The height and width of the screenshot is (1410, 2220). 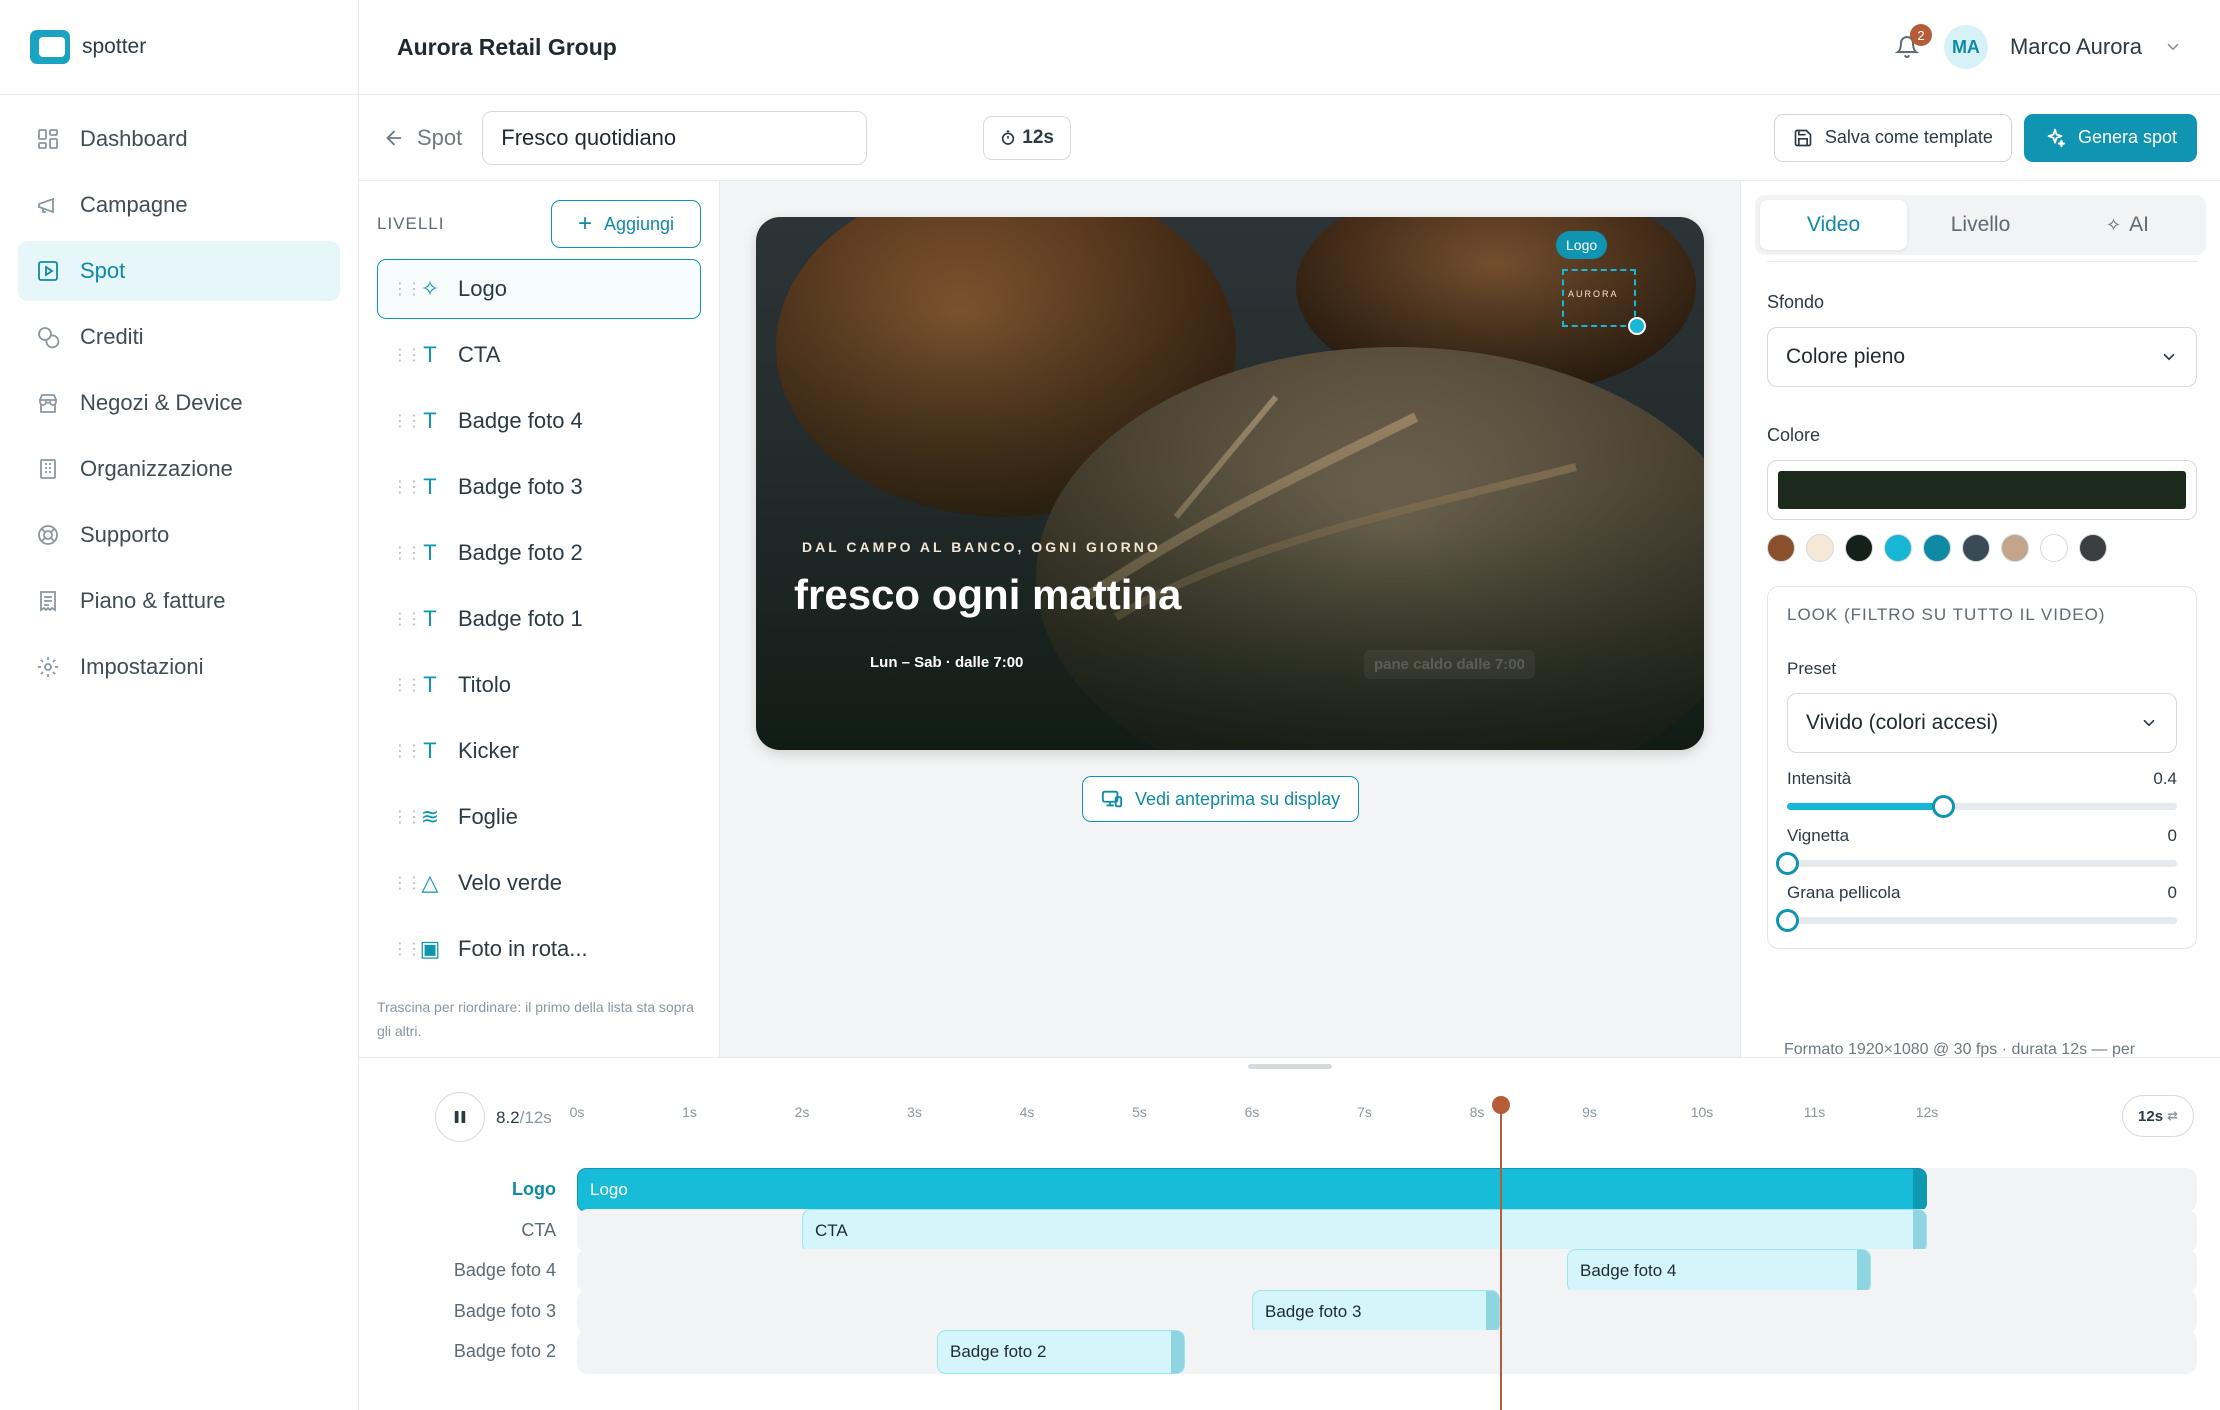 I want to click on save-template-button: Salva come template, so click(x=1892, y=137).